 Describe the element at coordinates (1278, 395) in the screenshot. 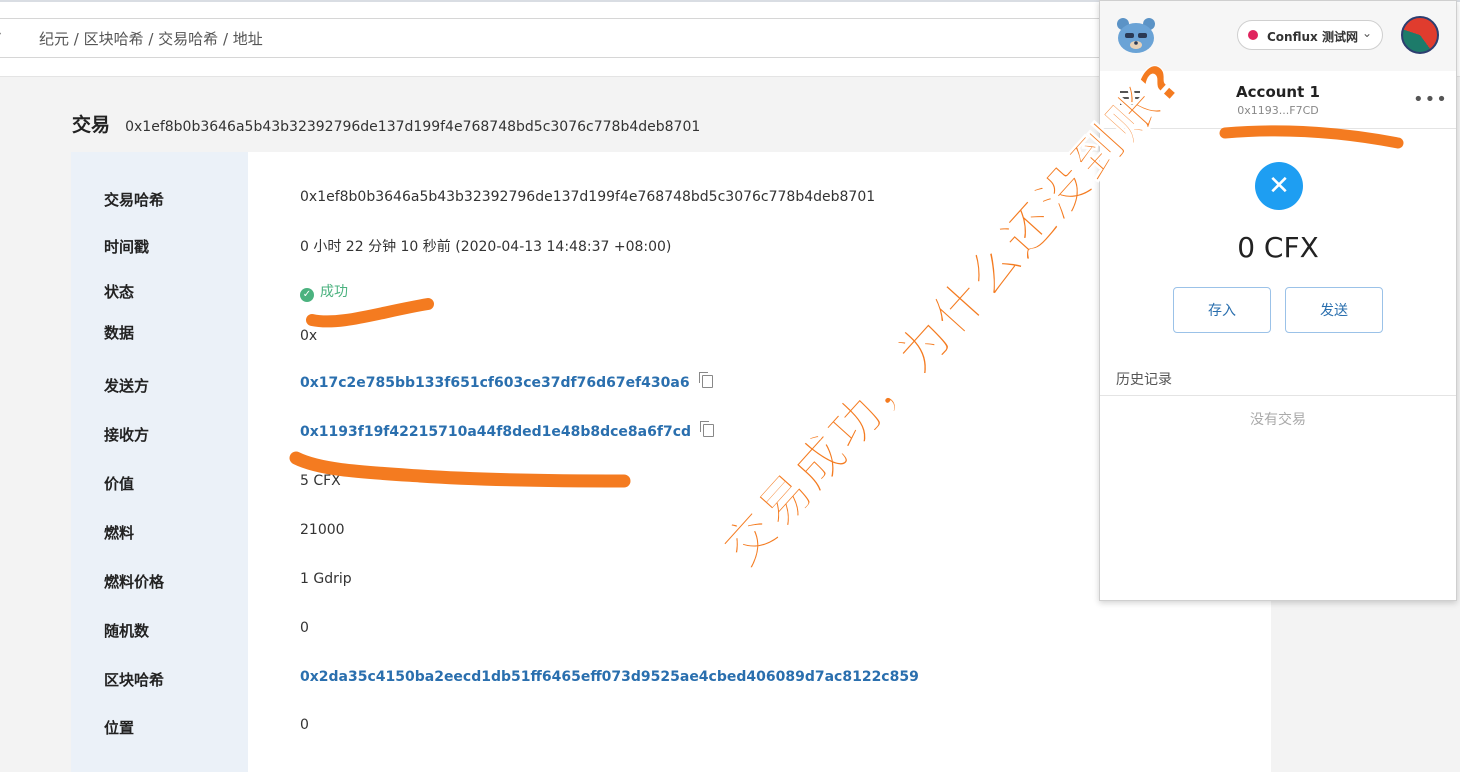

I see `divider` at that location.